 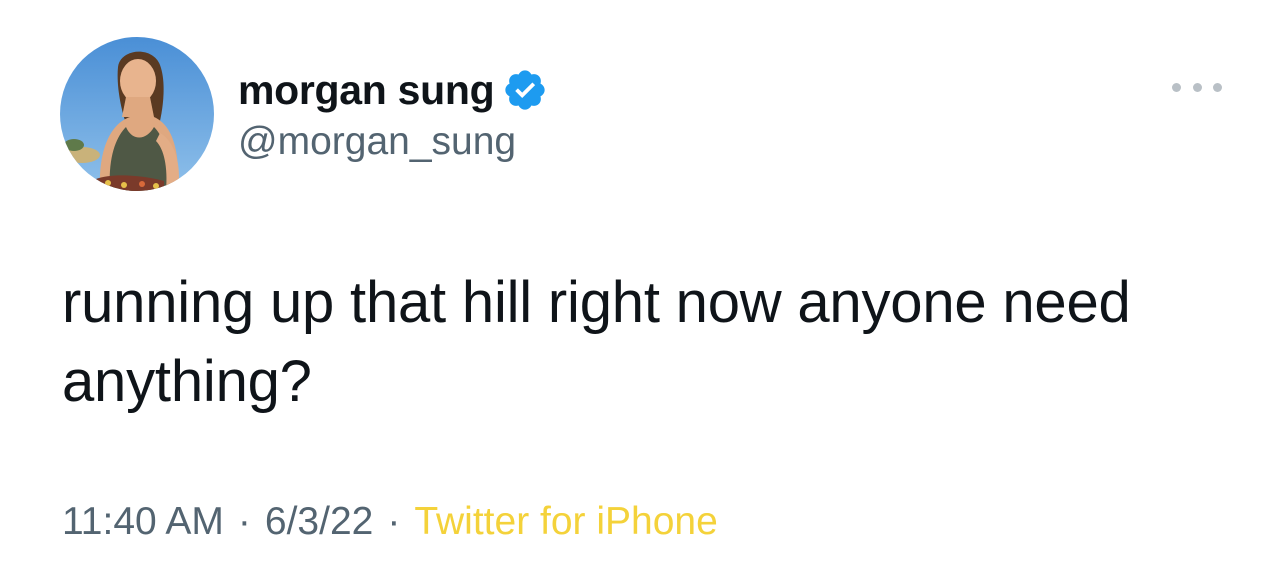 What do you see at coordinates (565, 521) in the screenshot?
I see `tweet-source-link: Twitter for iPhone` at bounding box center [565, 521].